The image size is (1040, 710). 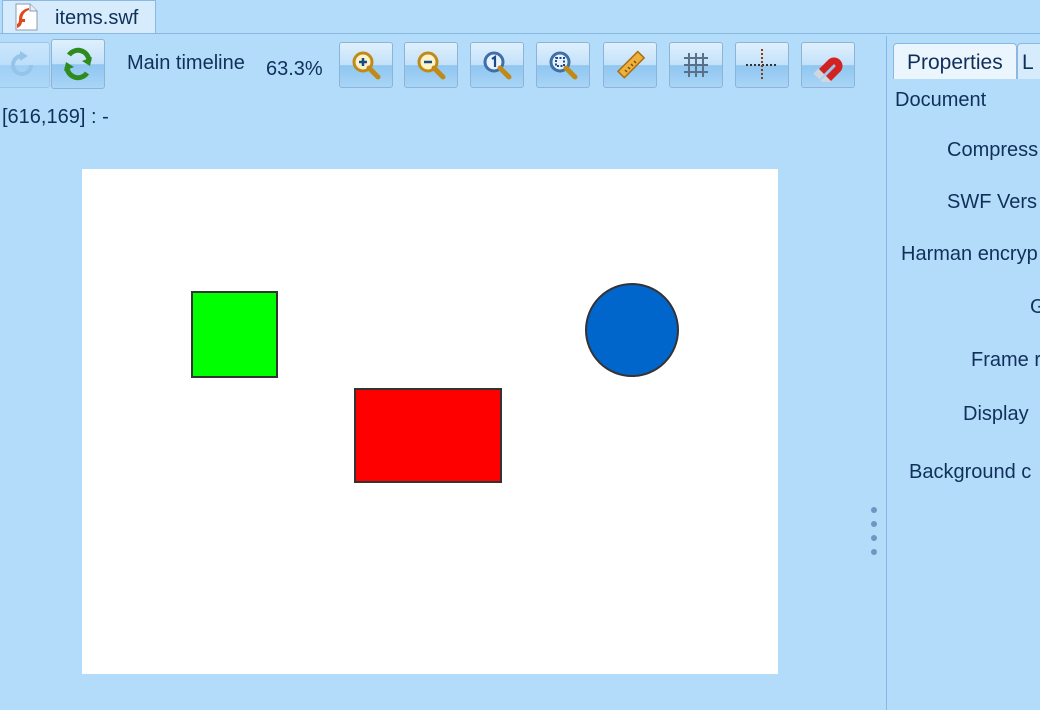 What do you see at coordinates (1005, 360) in the screenshot?
I see `field-frame-rate-label: Frame r` at bounding box center [1005, 360].